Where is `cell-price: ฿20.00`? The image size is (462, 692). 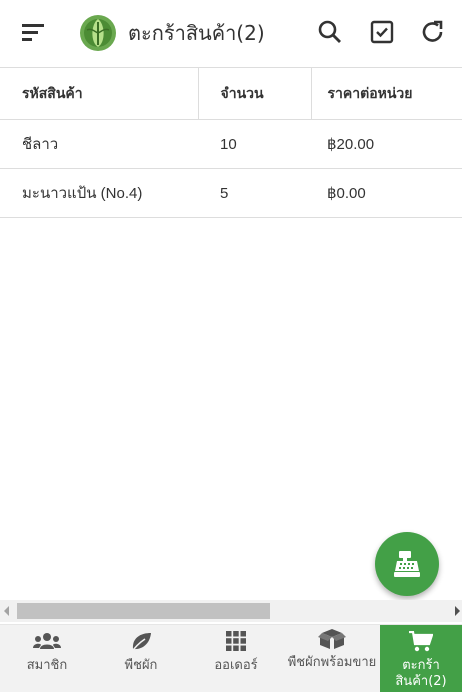
cell-price: ฿20.00 is located at coordinates (386, 144).